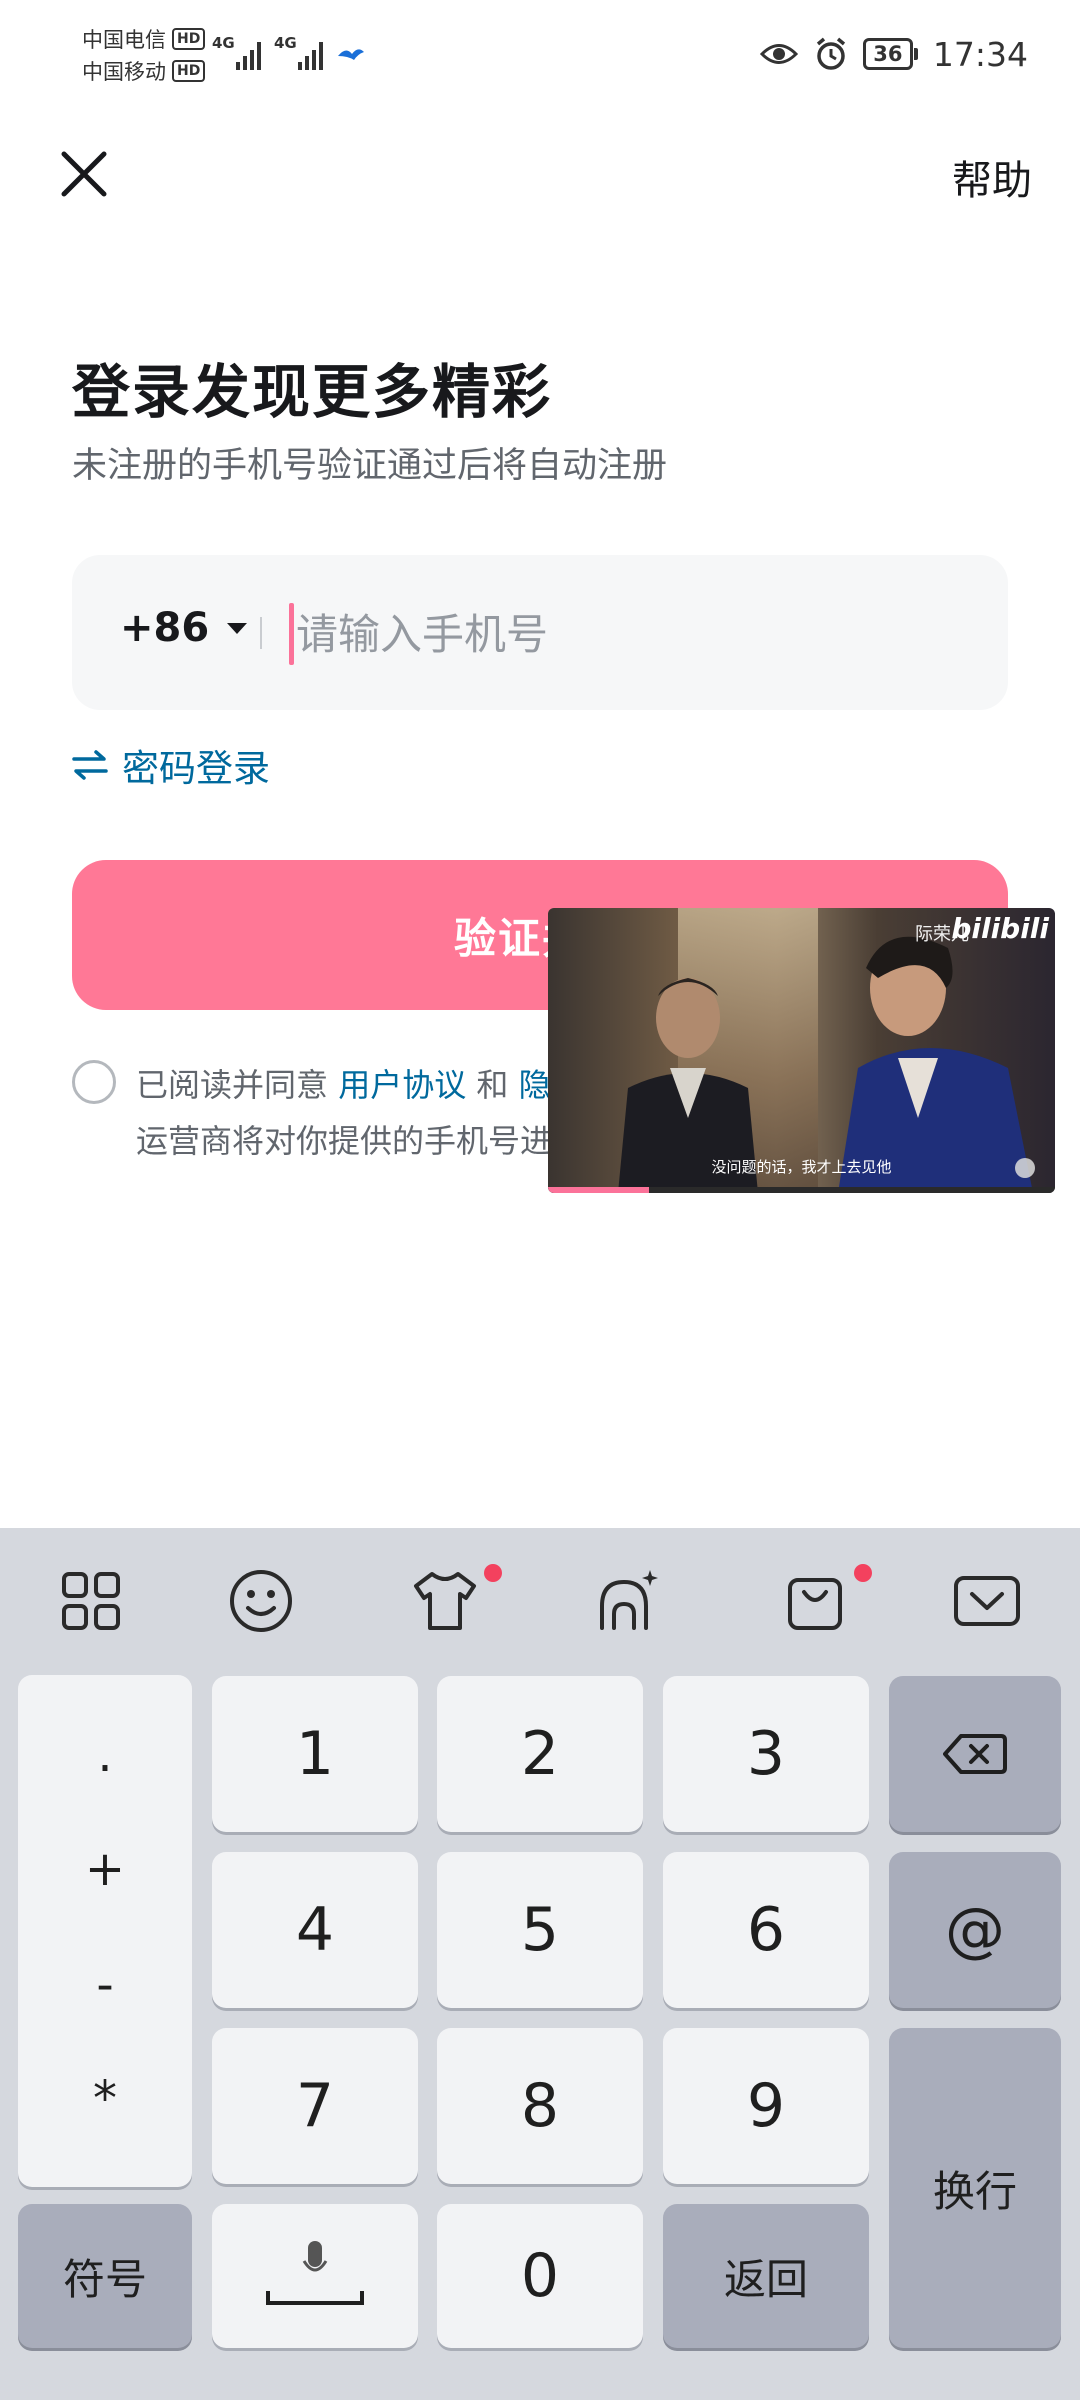 The image size is (1080, 2400). I want to click on key-plus: +, so click(105, 1869).